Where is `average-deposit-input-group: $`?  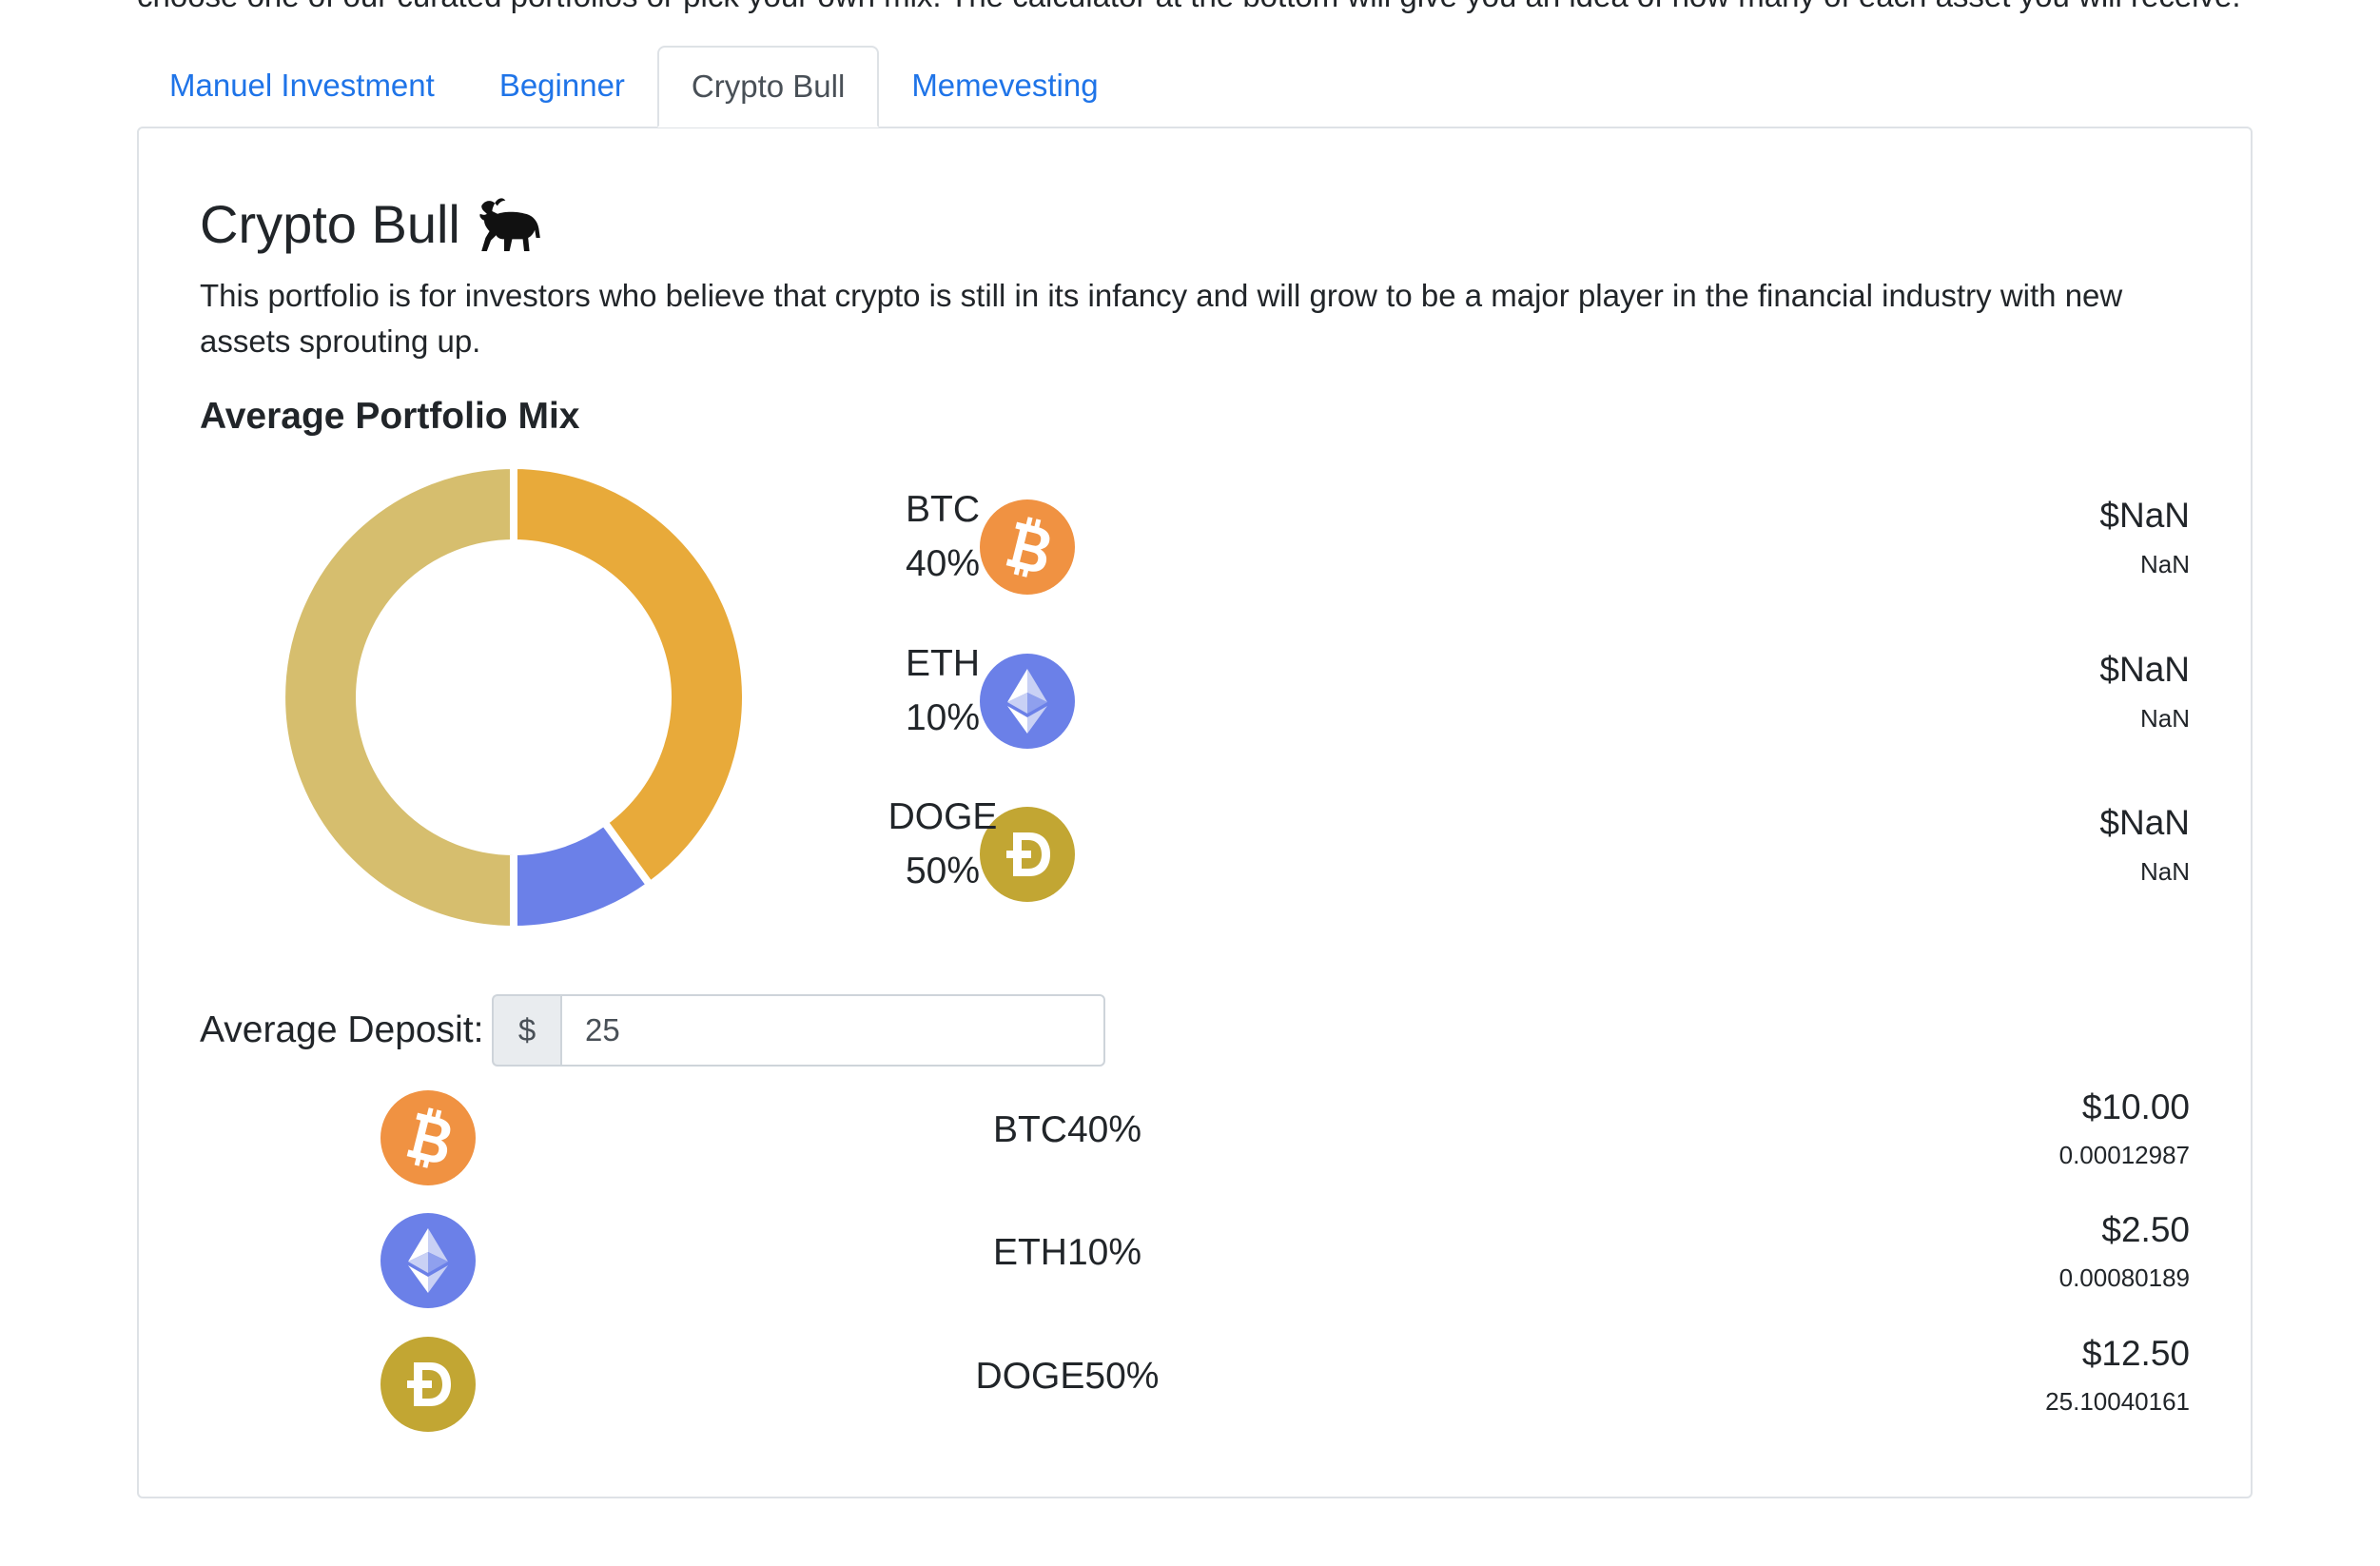
average-deposit-input-group: $ is located at coordinates (798, 1030).